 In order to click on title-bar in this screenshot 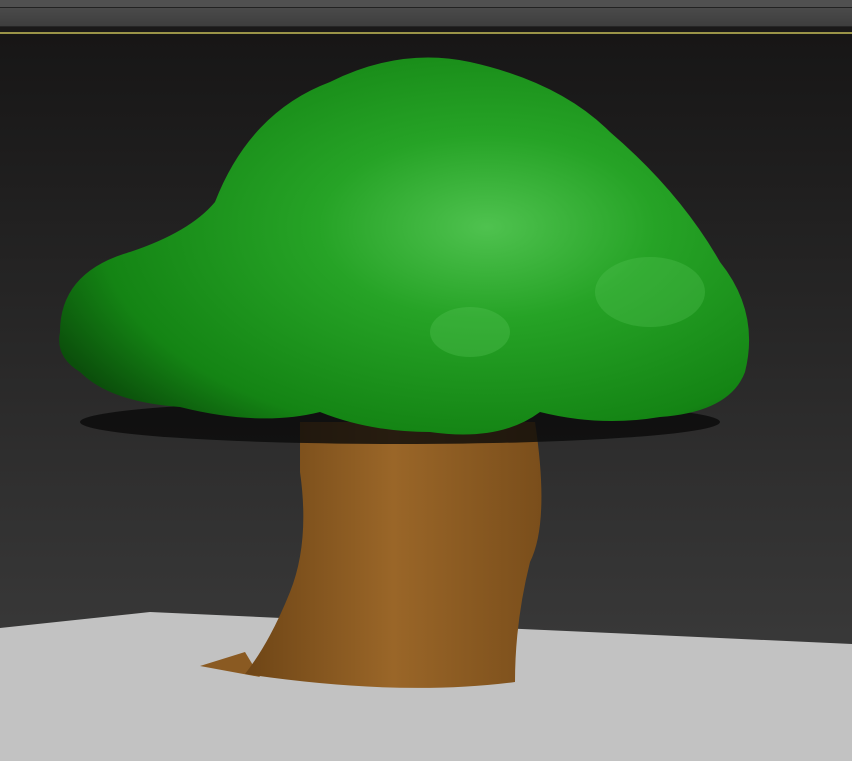, I will do `click(426, 4)`.